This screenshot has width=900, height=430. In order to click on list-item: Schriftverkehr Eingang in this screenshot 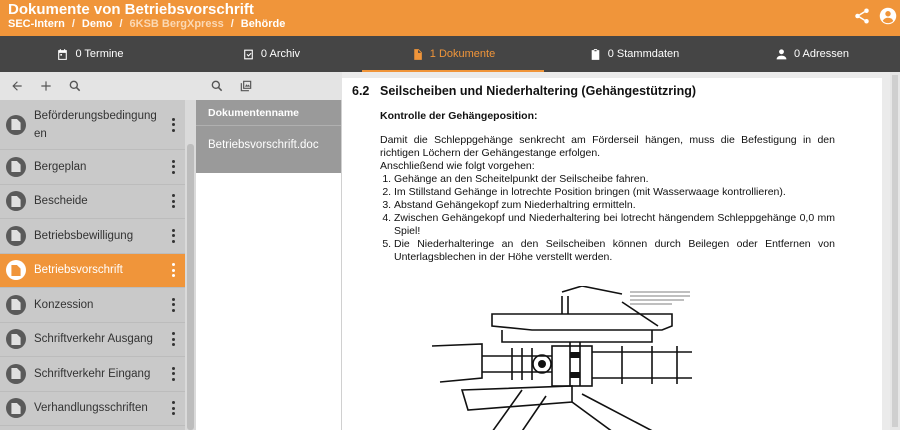, I will do `click(92, 374)`.